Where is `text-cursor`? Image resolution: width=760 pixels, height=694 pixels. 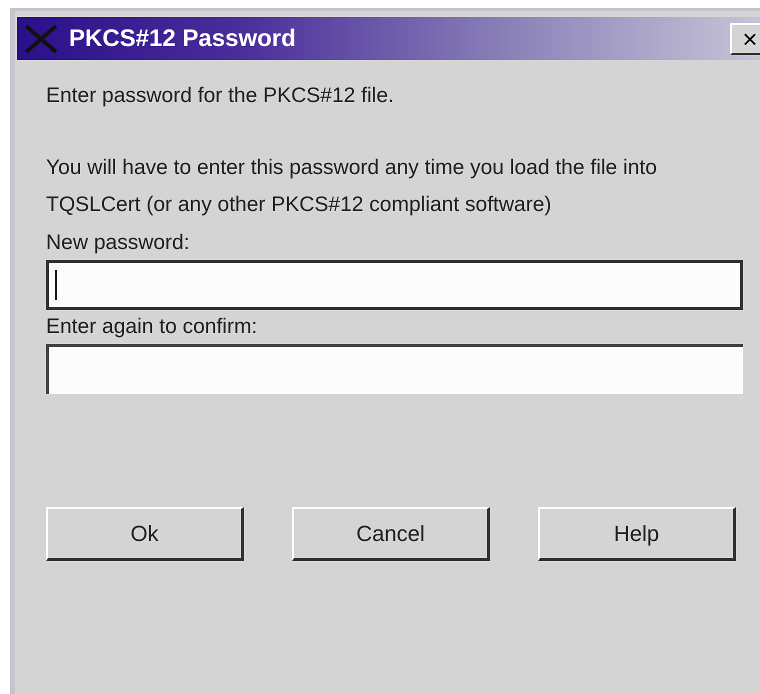
text-cursor is located at coordinates (56, 285).